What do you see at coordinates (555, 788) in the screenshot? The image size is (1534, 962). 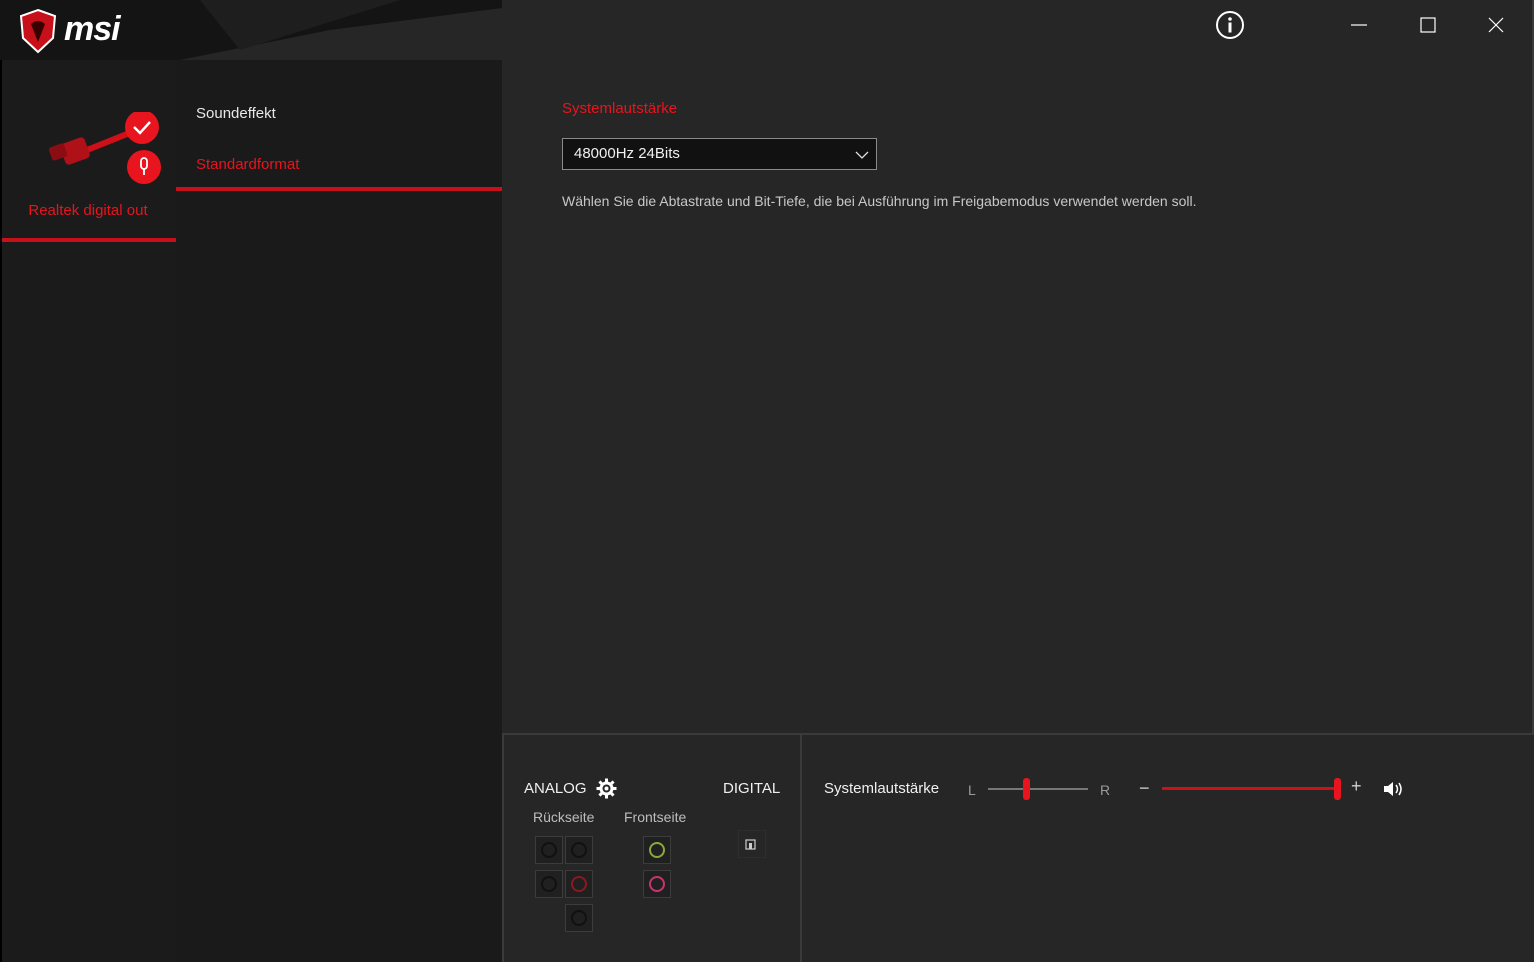 I see `analog-label: ANALOG` at bounding box center [555, 788].